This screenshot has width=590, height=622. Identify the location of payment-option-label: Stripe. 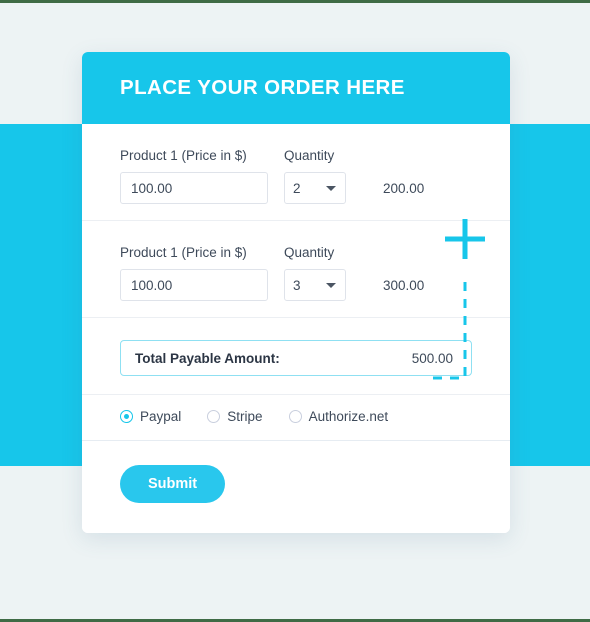
(245, 416).